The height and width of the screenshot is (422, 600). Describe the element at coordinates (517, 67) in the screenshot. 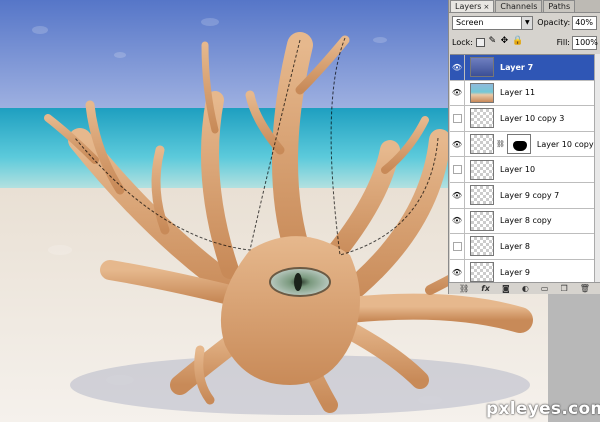

I see `layer-name: Layer 7` at that location.